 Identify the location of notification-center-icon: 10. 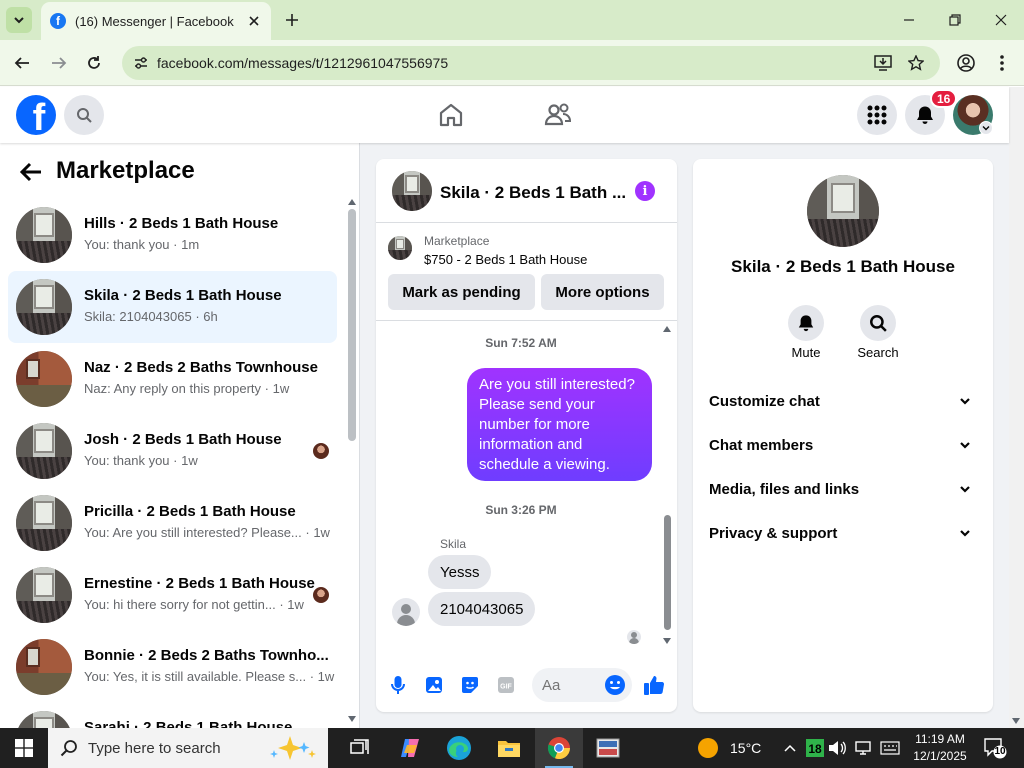
(995, 748).